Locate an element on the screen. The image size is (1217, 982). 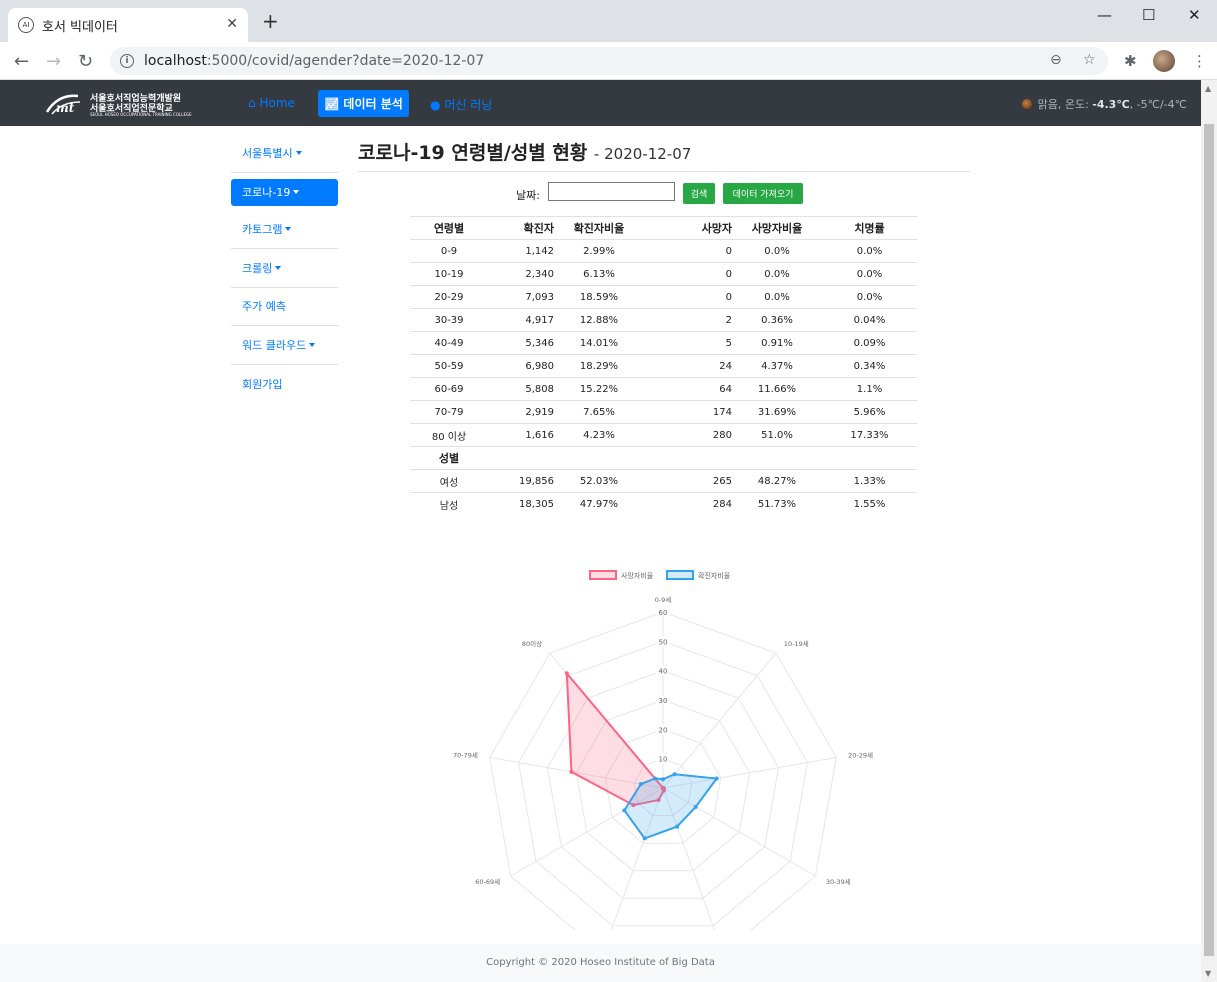
table-cell: 51.0% is located at coordinates (777, 435).